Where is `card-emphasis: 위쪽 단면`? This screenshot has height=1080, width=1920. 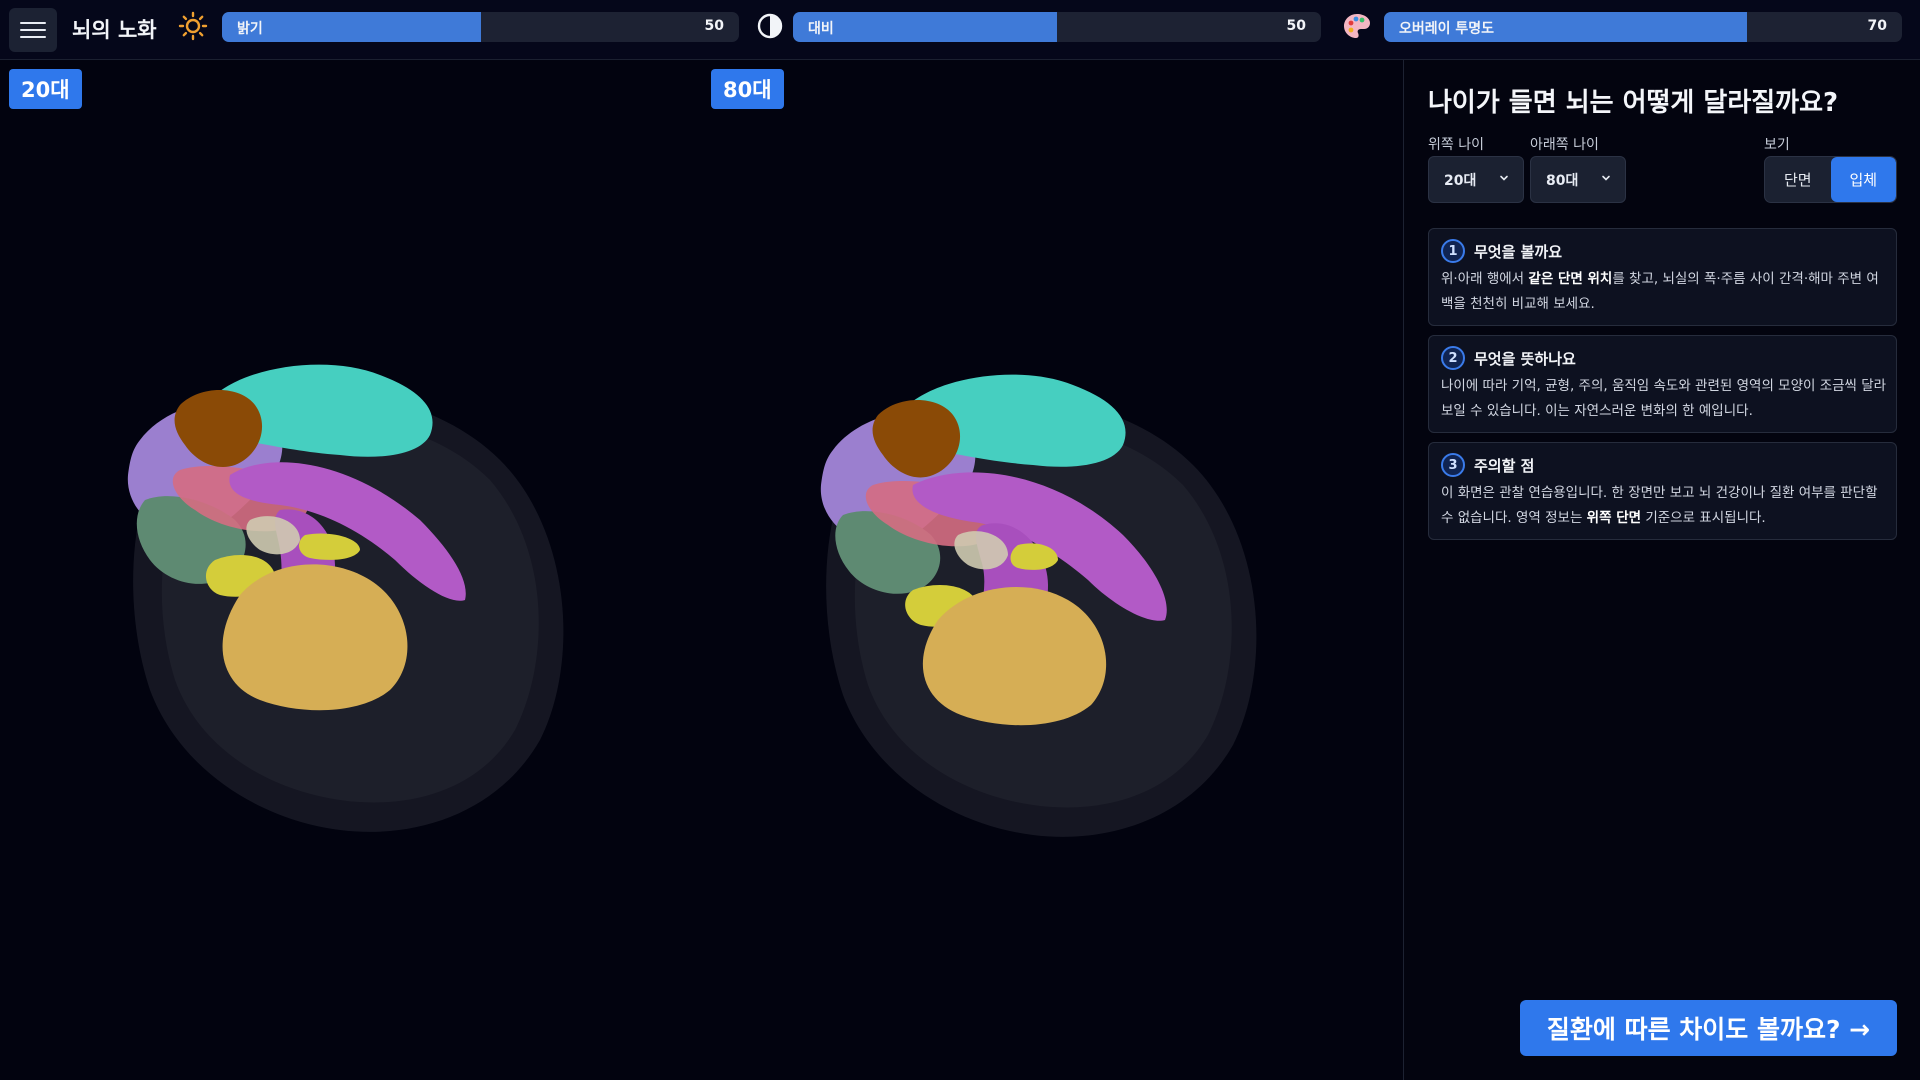 card-emphasis: 위쪽 단면 is located at coordinates (1614, 518).